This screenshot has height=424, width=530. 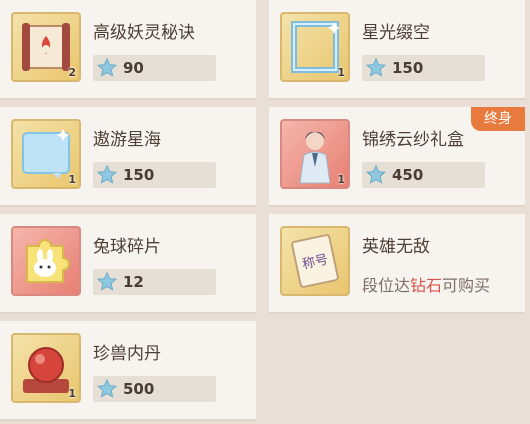 What do you see at coordinates (133, 68) in the screenshot?
I see `item-price: 90` at bounding box center [133, 68].